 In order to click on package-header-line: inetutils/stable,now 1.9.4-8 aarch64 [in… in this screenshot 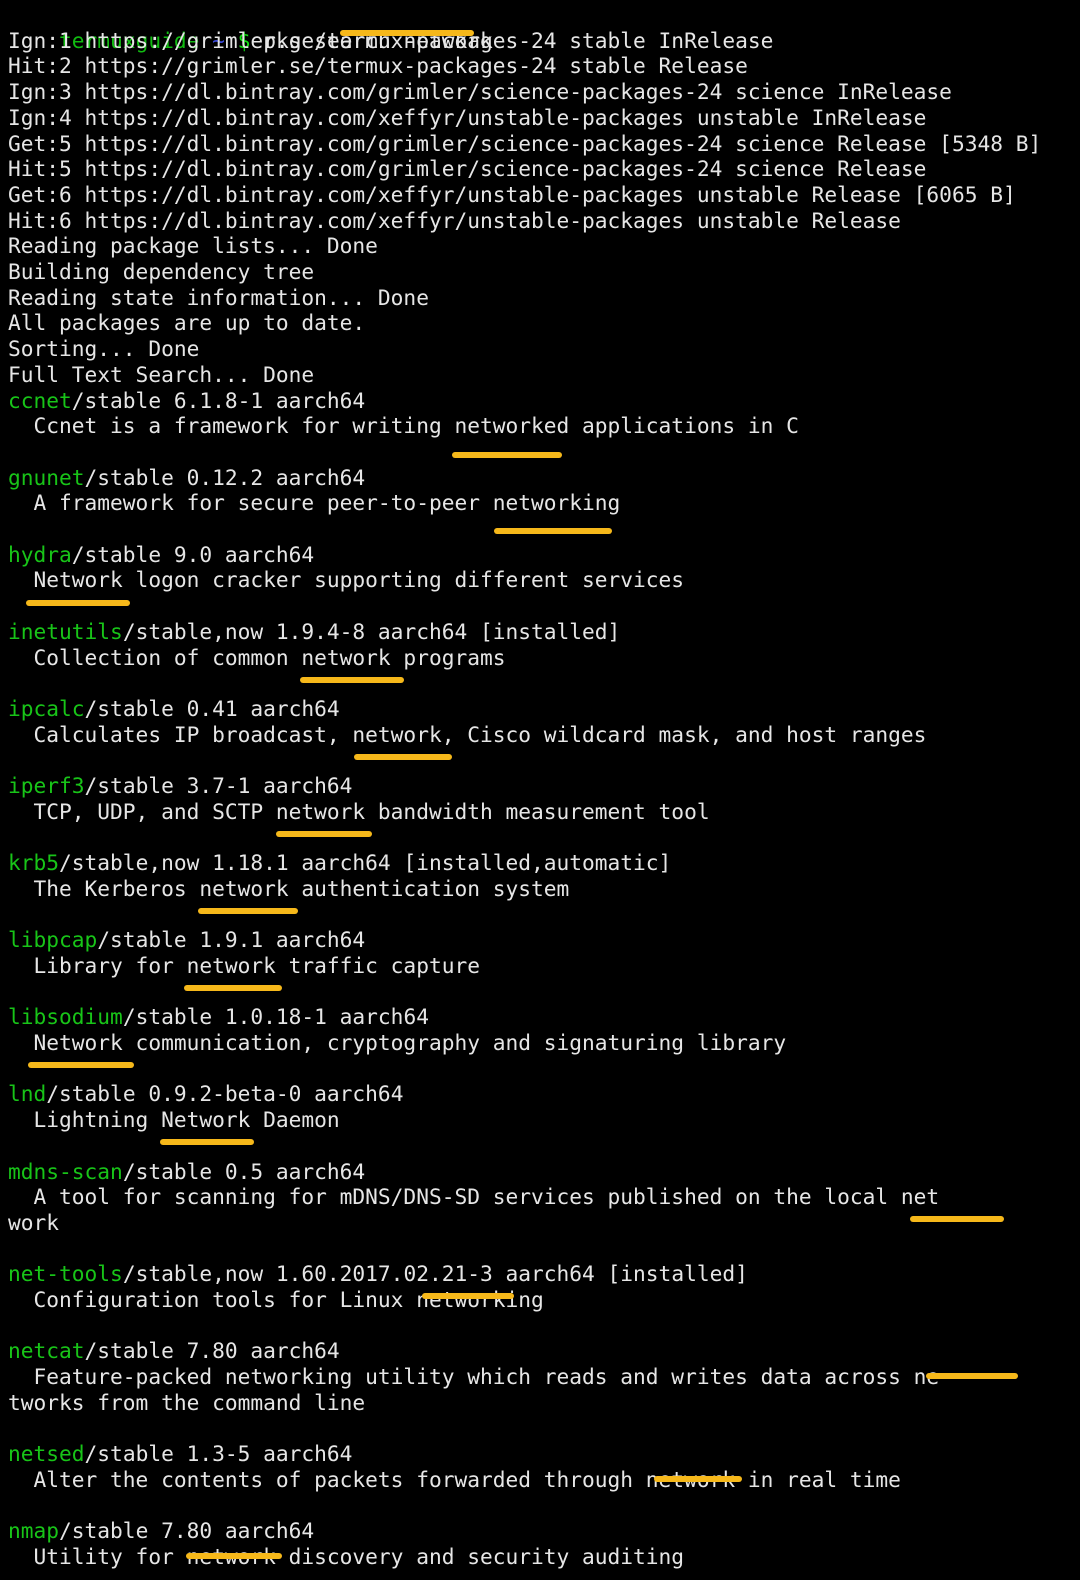, I will do `click(314, 632)`.